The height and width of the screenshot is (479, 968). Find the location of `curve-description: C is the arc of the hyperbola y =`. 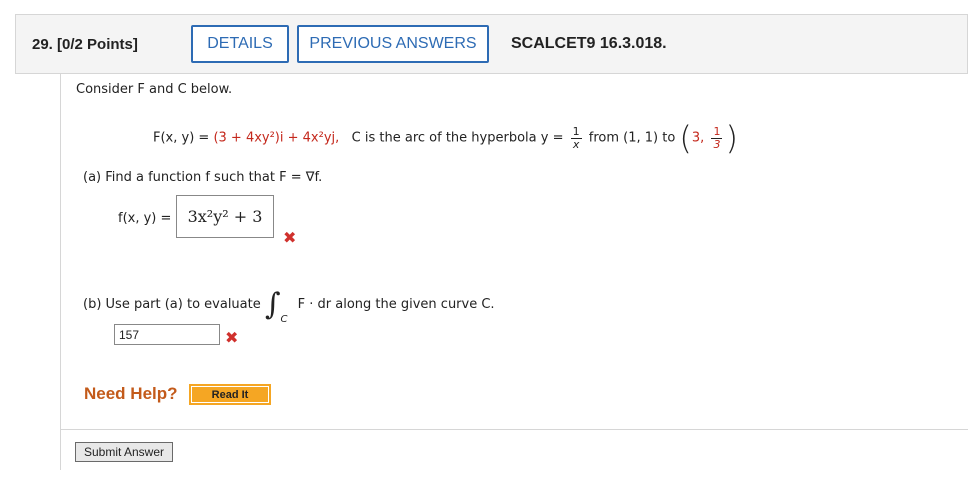

curve-description: C is the arc of the hyperbola y = is located at coordinates (457, 138).